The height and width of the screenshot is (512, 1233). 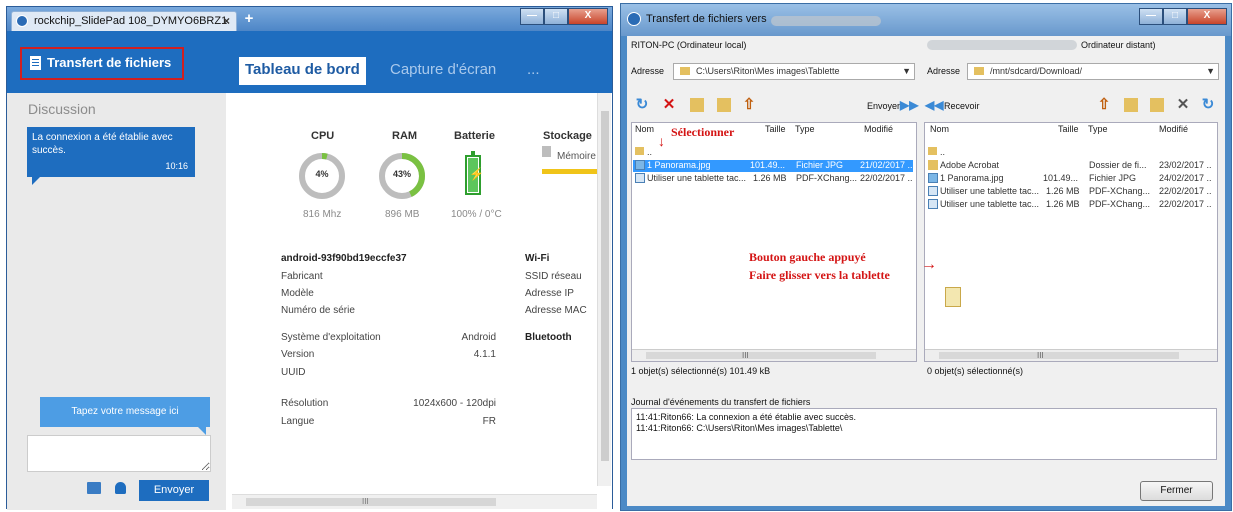 I want to click on app-icon, so click(x=634, y=19).